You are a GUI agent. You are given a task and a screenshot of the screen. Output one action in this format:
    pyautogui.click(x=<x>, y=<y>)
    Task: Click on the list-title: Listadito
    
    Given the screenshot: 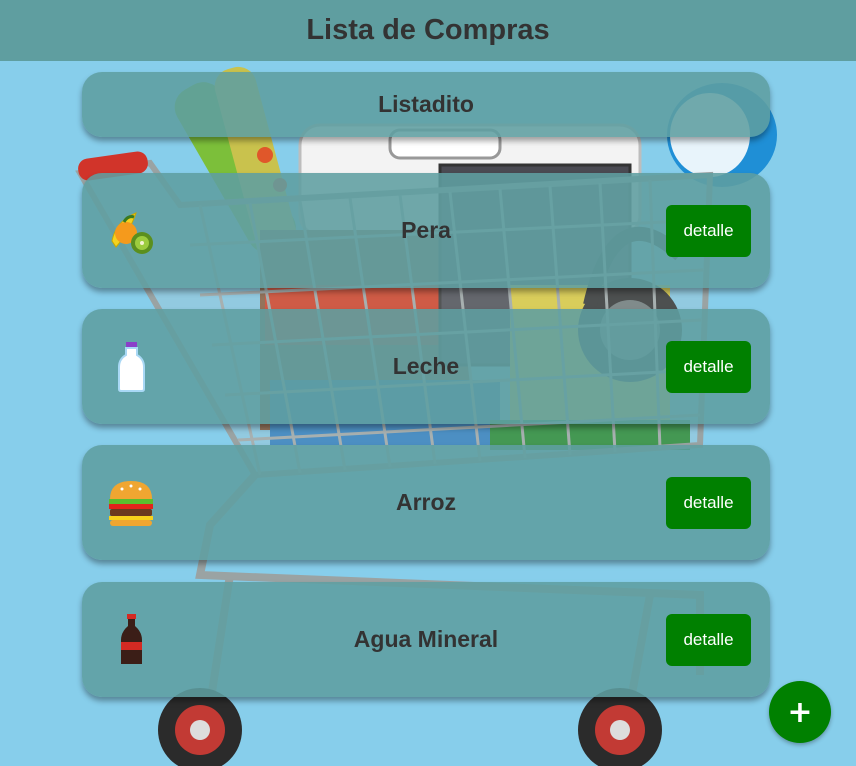 What is the action you would take?
    pyautogui.click(x=426, y=104)
    